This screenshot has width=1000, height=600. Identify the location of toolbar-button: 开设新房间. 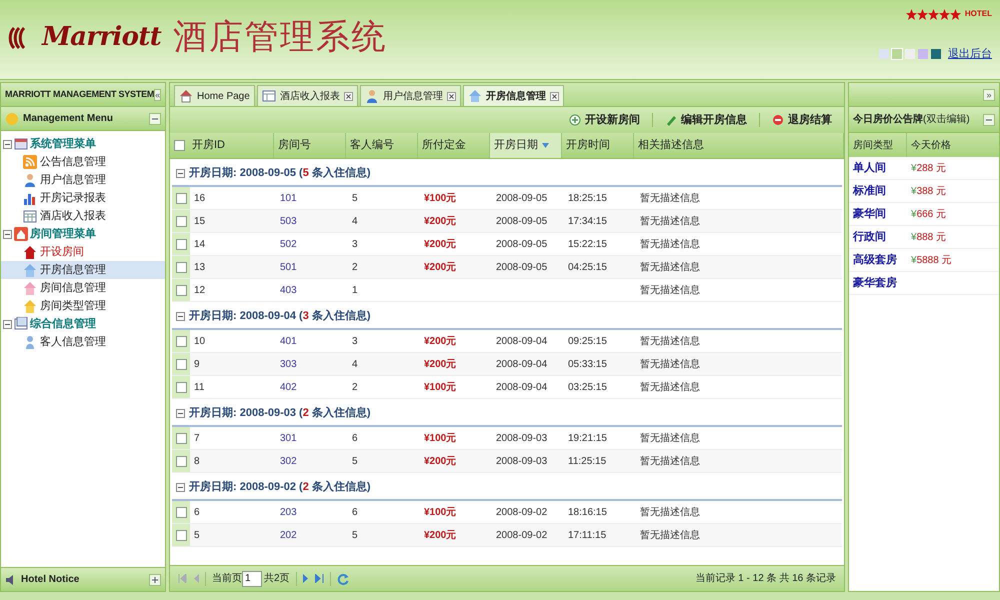
(604, 120).